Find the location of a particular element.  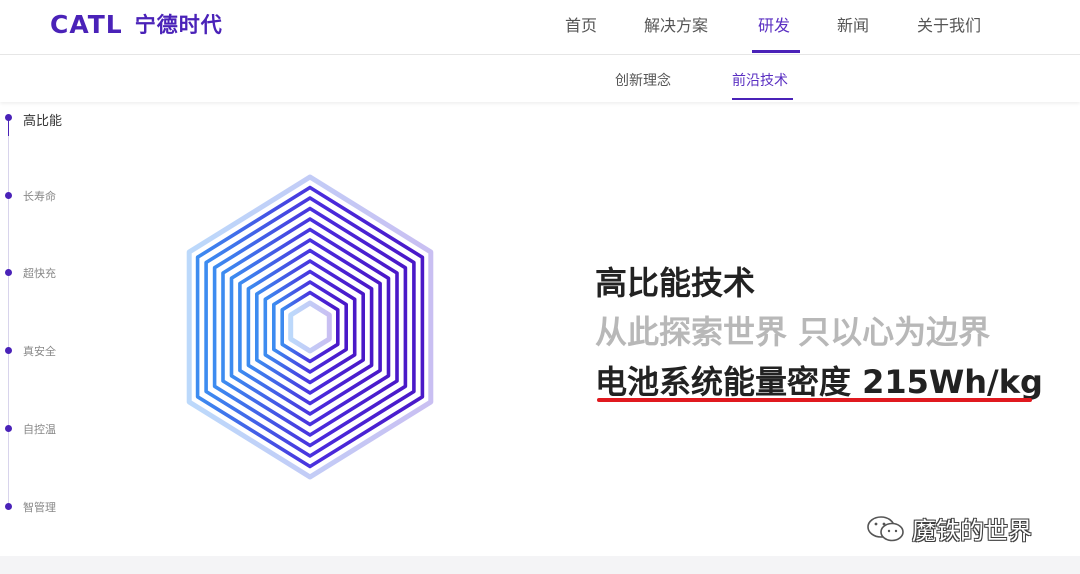

nav-item-about-us: 关于我们 is located at coordinates (949, 24).